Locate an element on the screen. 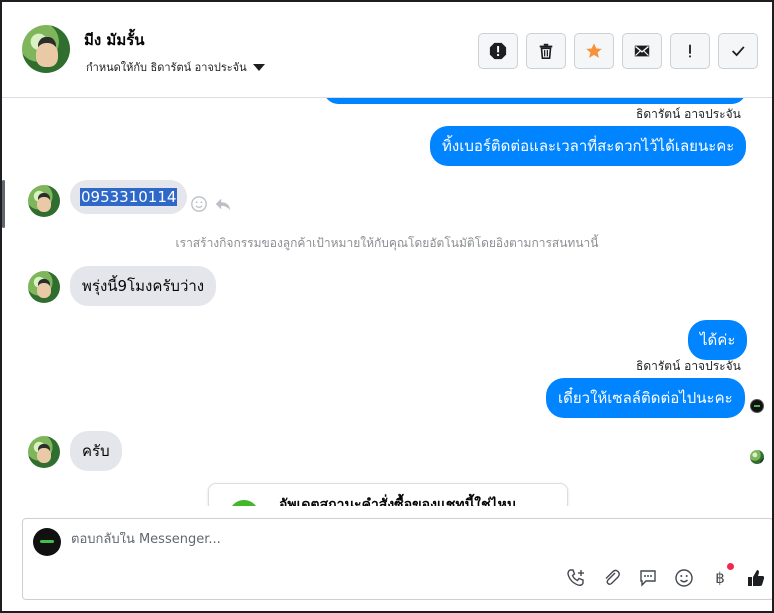 The image size is (774, 613). exclamation-icon is located at coordinates (690, 51).